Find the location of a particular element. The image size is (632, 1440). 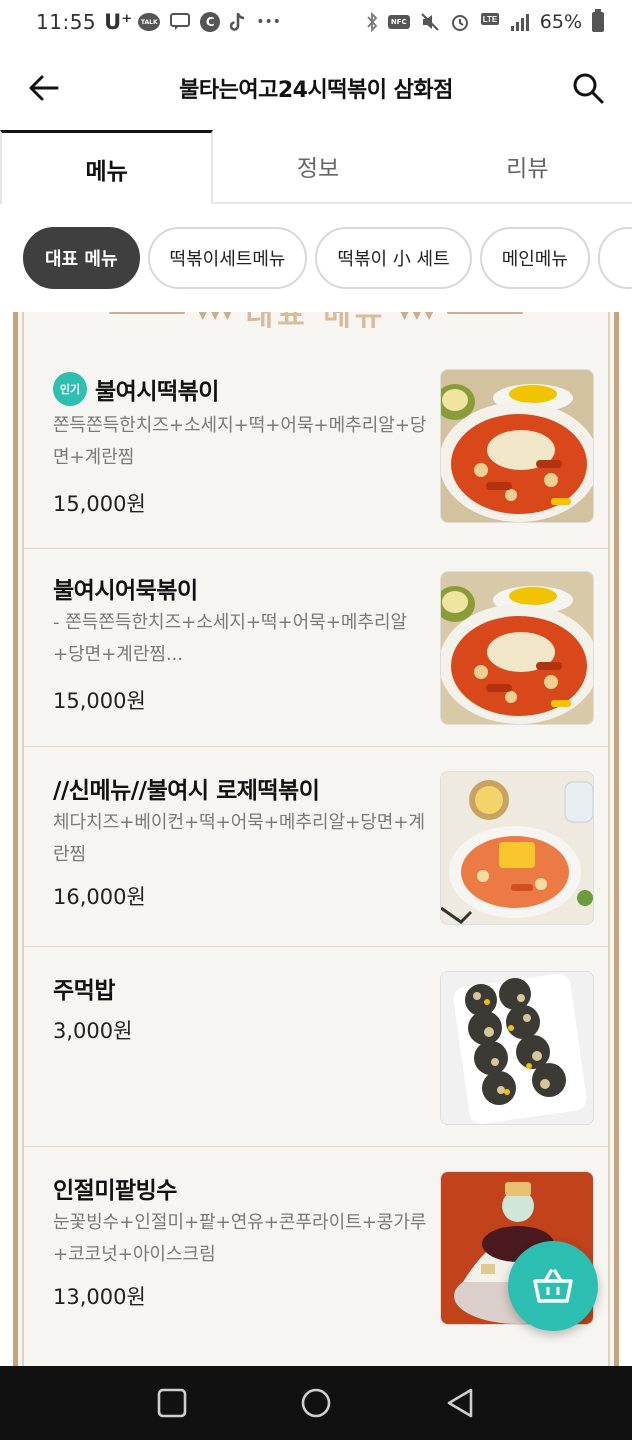

cart-button is located at coordinates (553, 1286).